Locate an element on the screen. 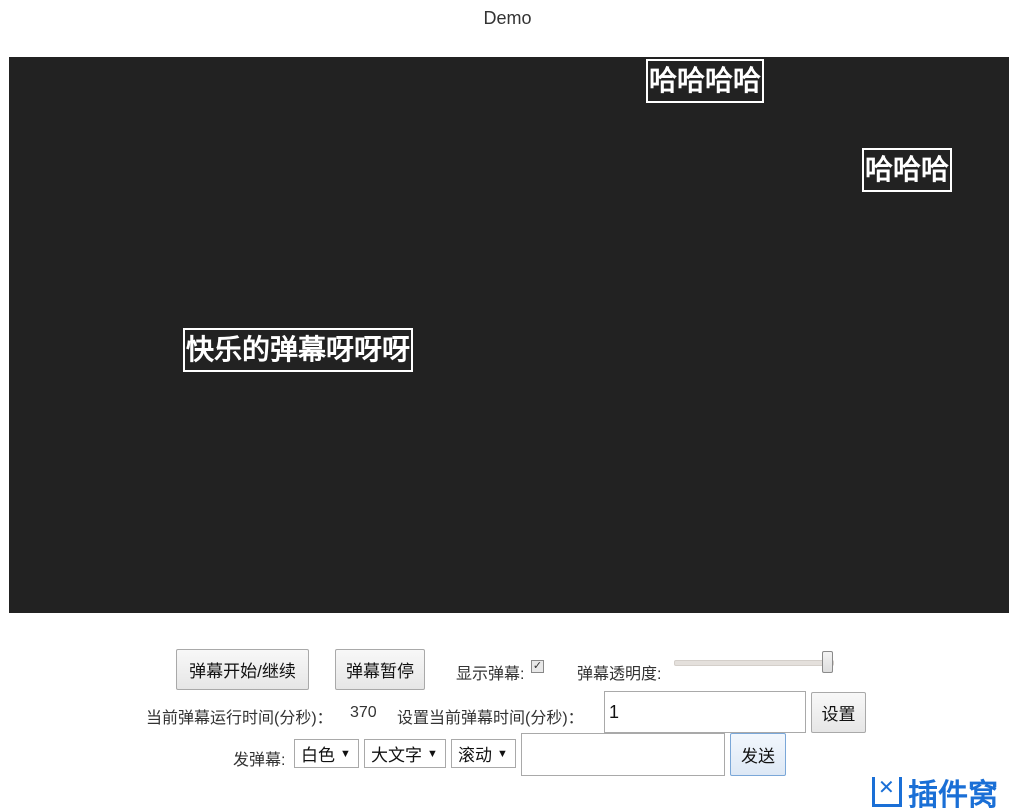  danmaku-item: 哈哈哈哈 is located at coordinates (705, 81).